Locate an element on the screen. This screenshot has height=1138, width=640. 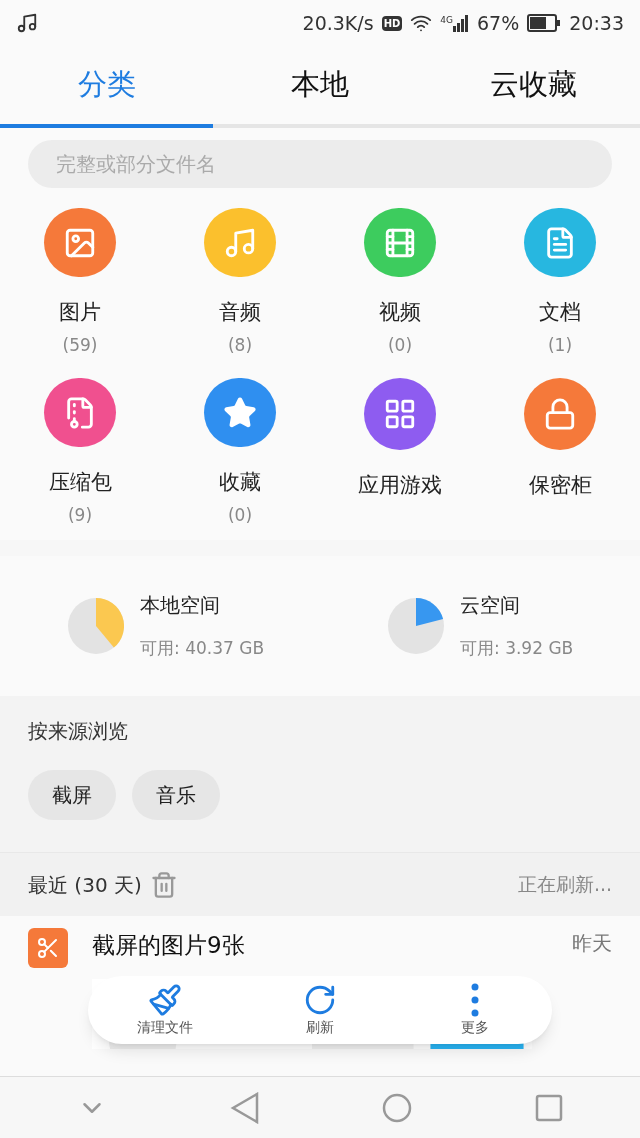
toolbar-button: 清理文件 is located at coordinates (165, 1010).